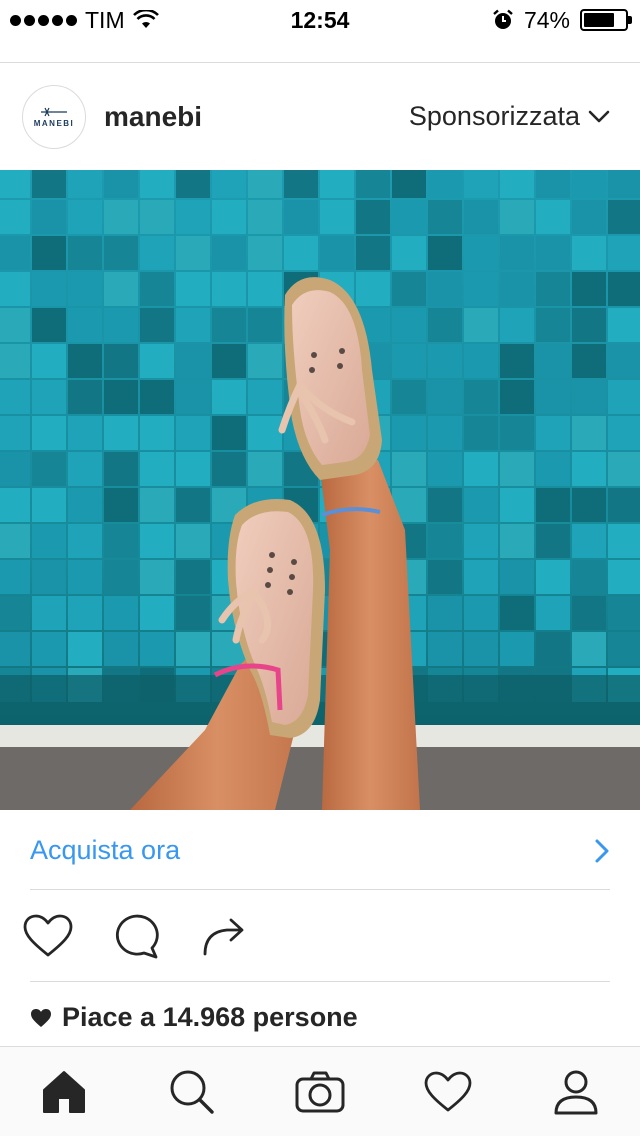 The width and height of the screenshot is (640, 1136). I want to click on likes-text: Piace a 14.968 persone, so click(210, 1017).